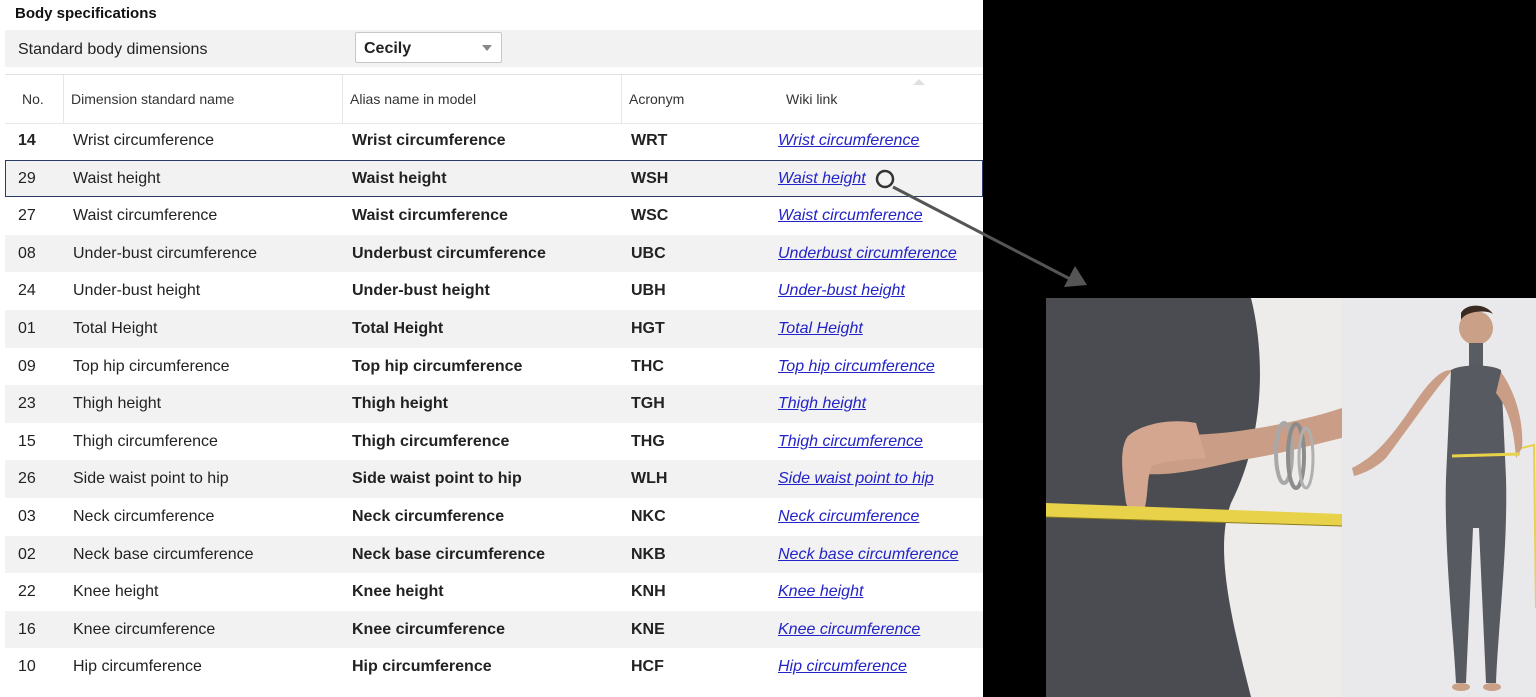 The image size is (1536, 697). I want to click on acronym: KNH, so click(648, 592).